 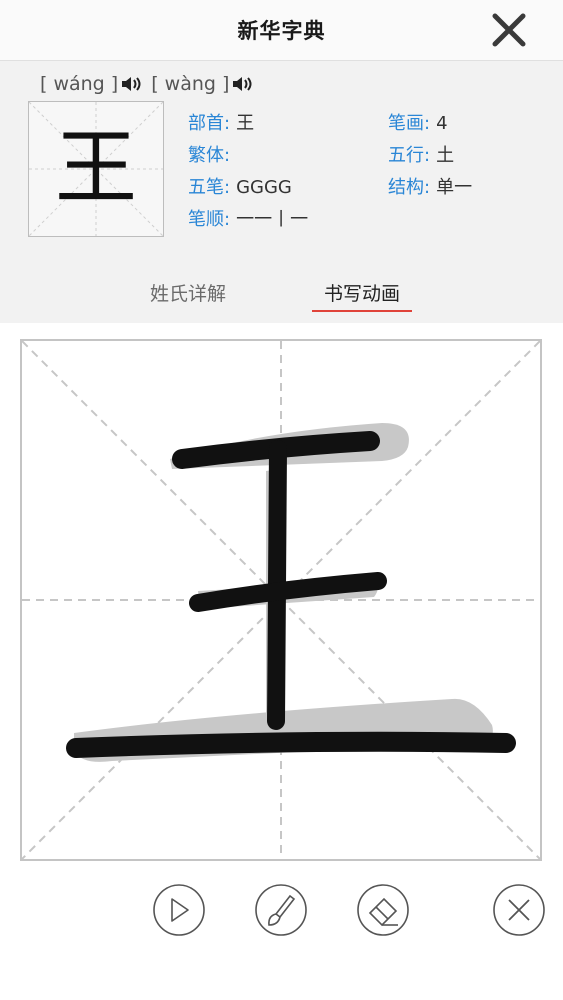 I want to click on radical-label: 部首:, so click(x=209, y=123).